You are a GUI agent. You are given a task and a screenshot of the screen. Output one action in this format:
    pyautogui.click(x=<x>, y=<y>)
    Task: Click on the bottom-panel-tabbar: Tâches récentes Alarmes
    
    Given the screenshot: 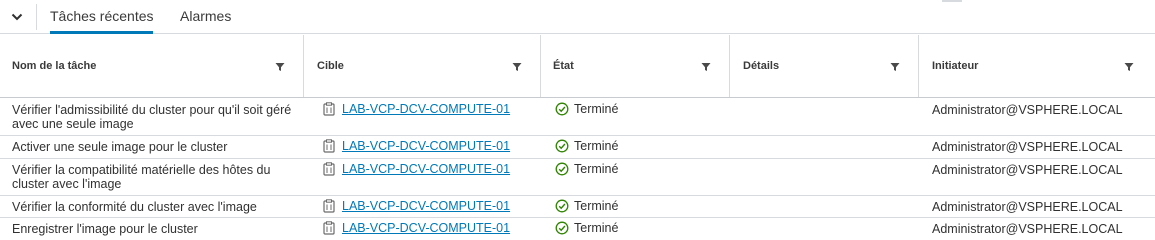 What is the action you would take?
    pyautogui.click(x=577, y=17)
    